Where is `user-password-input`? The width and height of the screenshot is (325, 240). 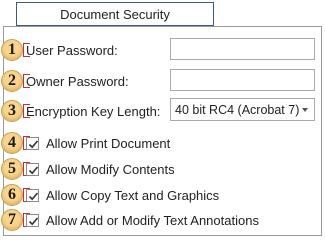 user-password-input is located at coordinates (242, 49).